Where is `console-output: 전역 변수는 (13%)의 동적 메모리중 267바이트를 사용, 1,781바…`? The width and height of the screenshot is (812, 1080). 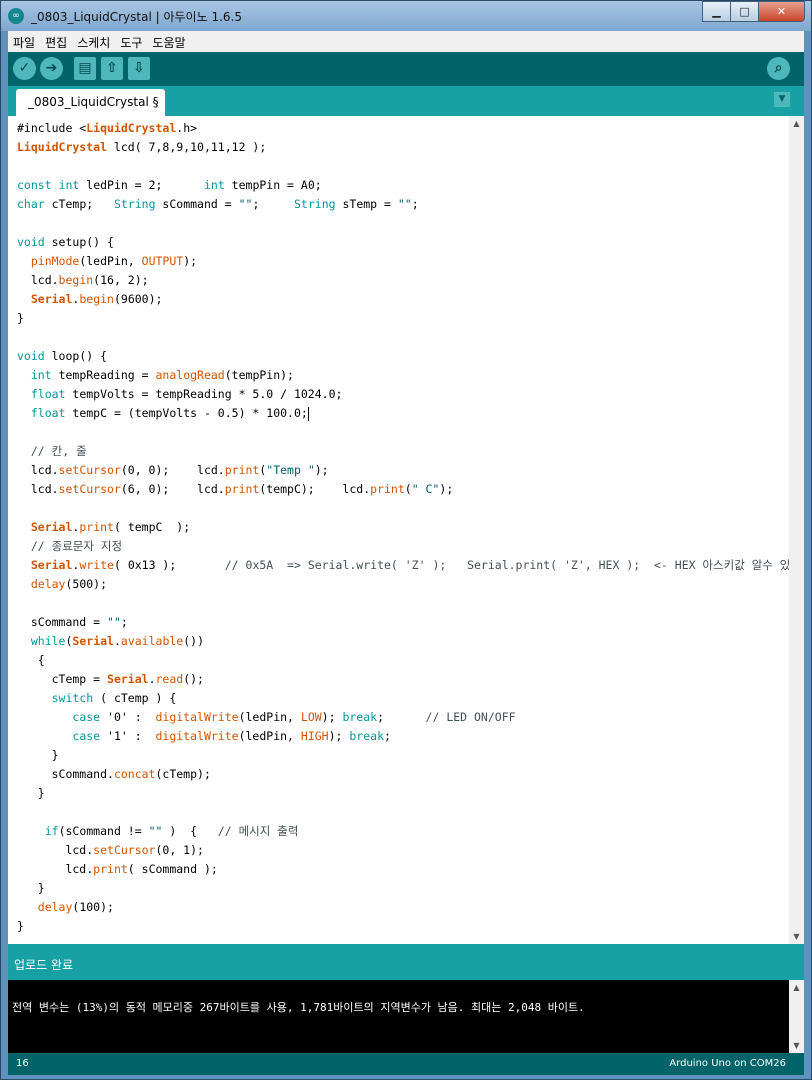 console-output: 전역 변수는 (13%)의 동적 메모리중 267바이트를 사용, 1,781바… is located at coordinates (398, 1016).